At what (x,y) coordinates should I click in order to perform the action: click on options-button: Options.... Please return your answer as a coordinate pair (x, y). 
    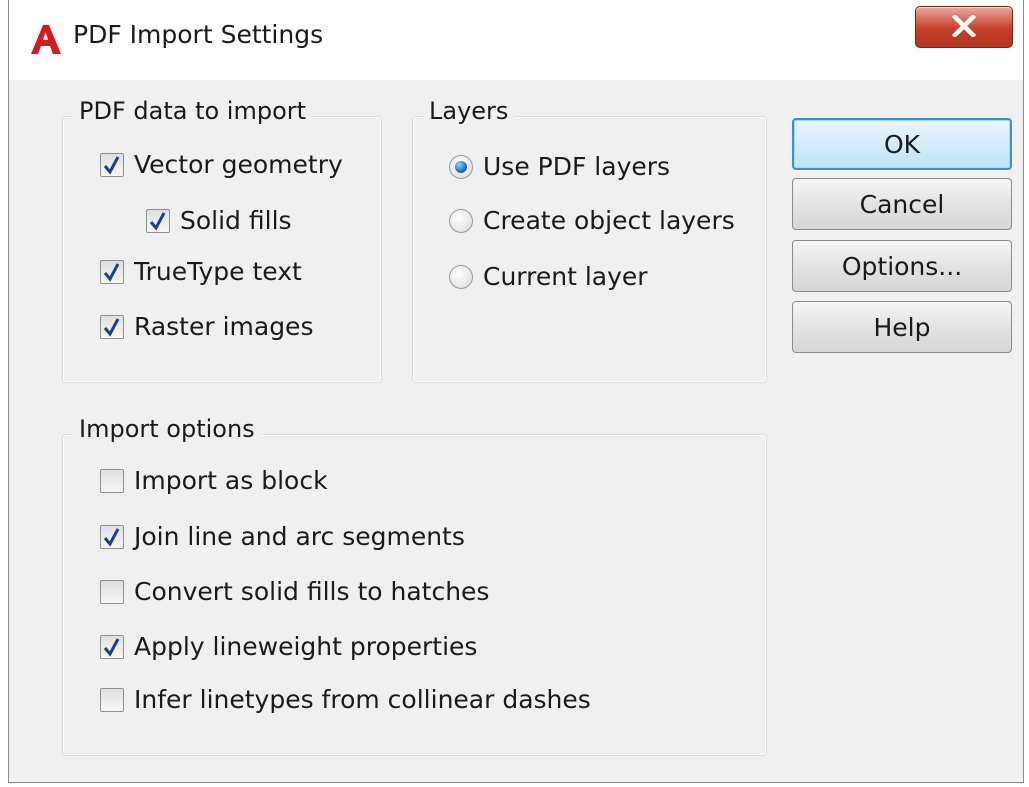
    Looking at the image, I should click on (902, 266).